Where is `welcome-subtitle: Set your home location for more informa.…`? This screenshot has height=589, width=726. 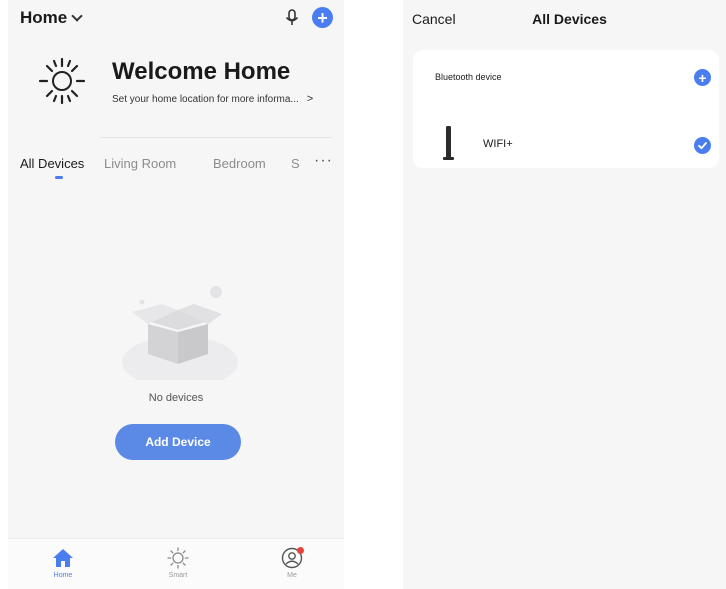
welcome-subtitle: Set your home location for more informa.… is located at coordinates (212, 99).